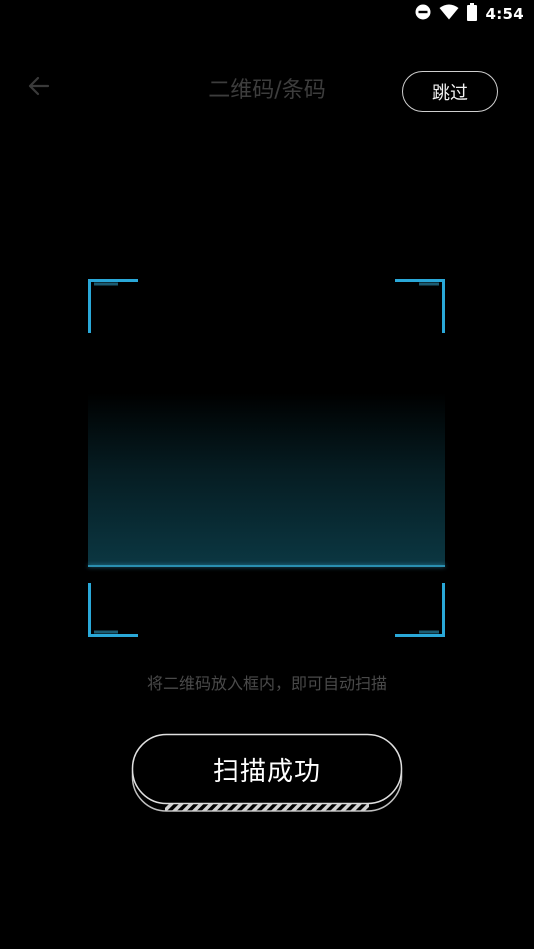 This screenshot has height=949, width=534. What do you see at coordinates (266, 566) in the screenshot?
I see `scan-line` at bounding box center [266, 566].